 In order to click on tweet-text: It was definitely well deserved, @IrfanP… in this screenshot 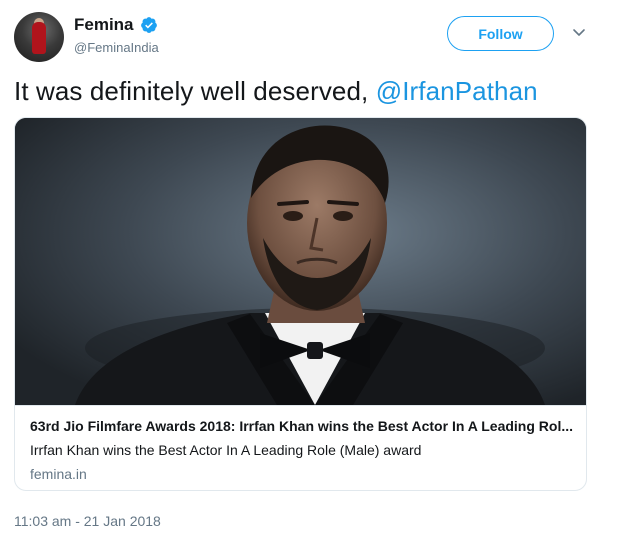, I will do `click(276, 91)`.